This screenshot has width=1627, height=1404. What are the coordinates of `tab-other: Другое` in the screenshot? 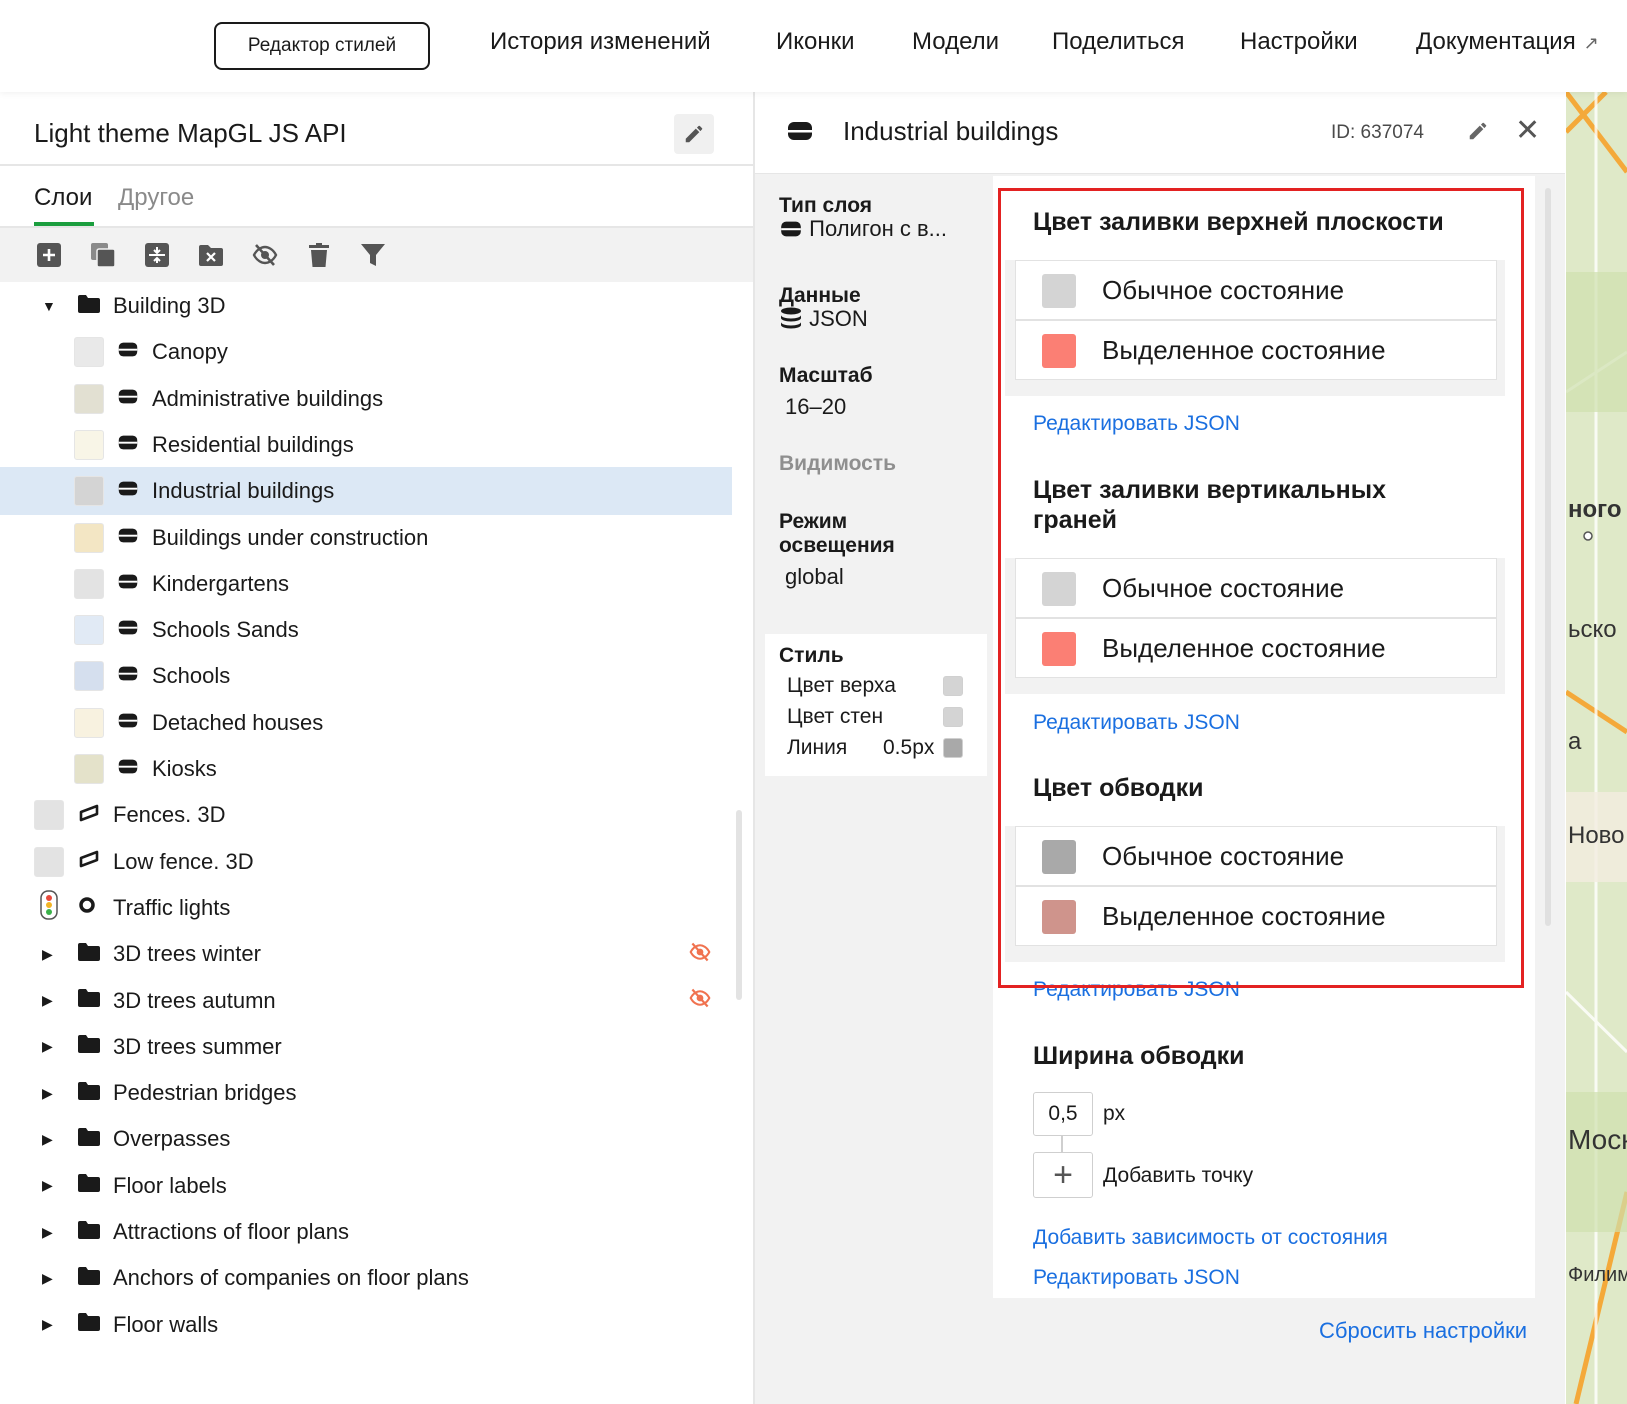 It's located at (156, 198).